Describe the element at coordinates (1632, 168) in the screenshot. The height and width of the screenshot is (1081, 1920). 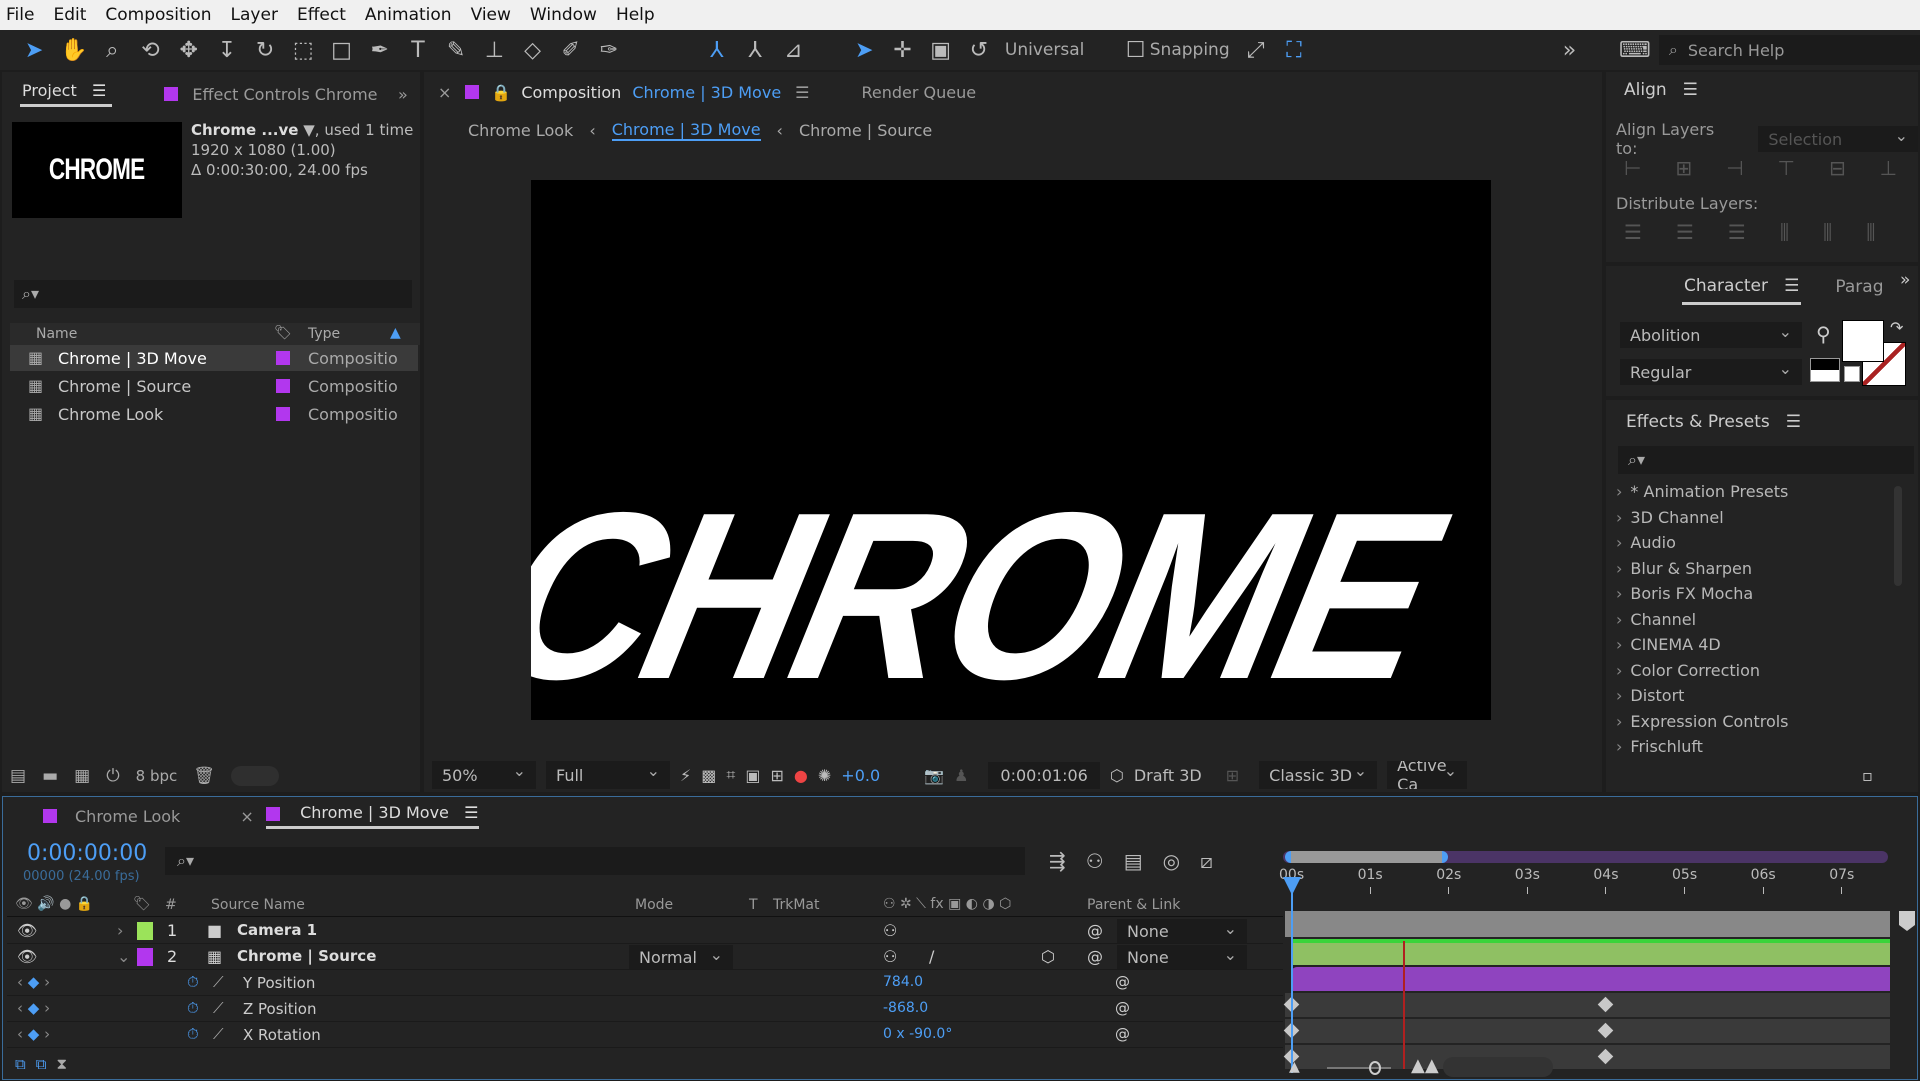
I see `align-left-icon: ⊢` at that location.